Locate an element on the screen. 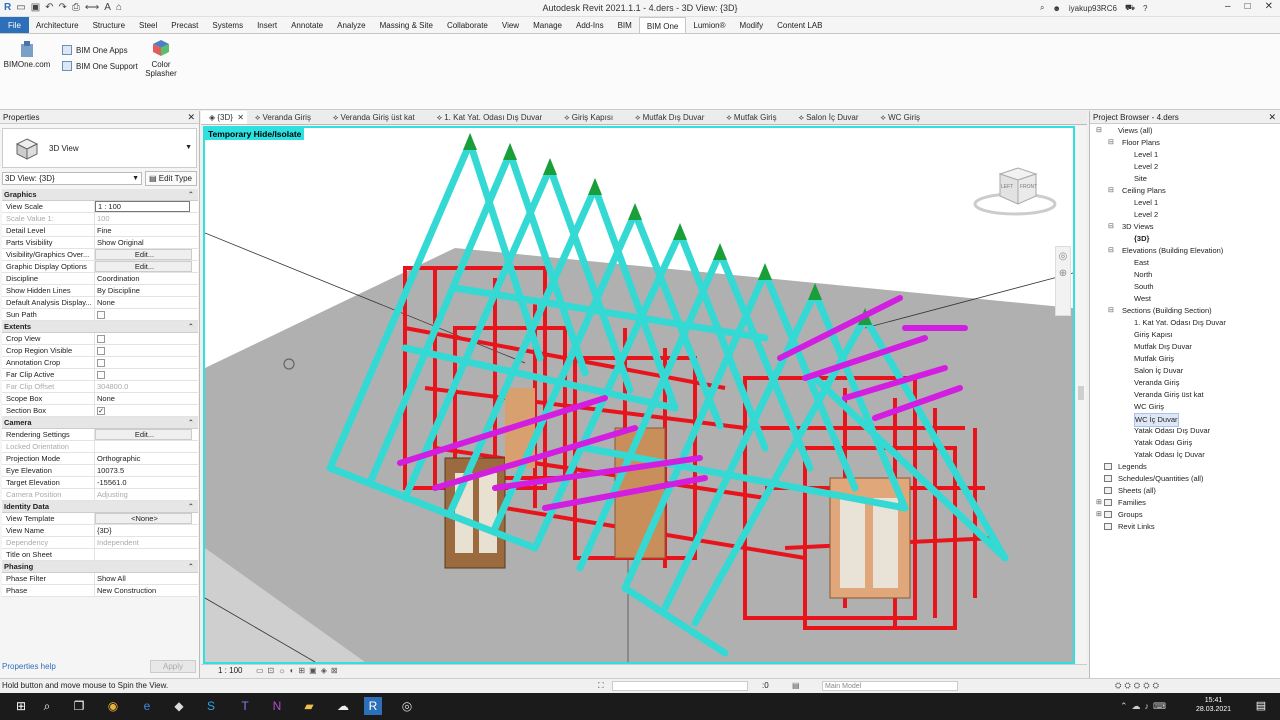 The width and height of the screenshot is (1280, 720). design-option-dropdown: Main Model is located at coordinates (890, 686).